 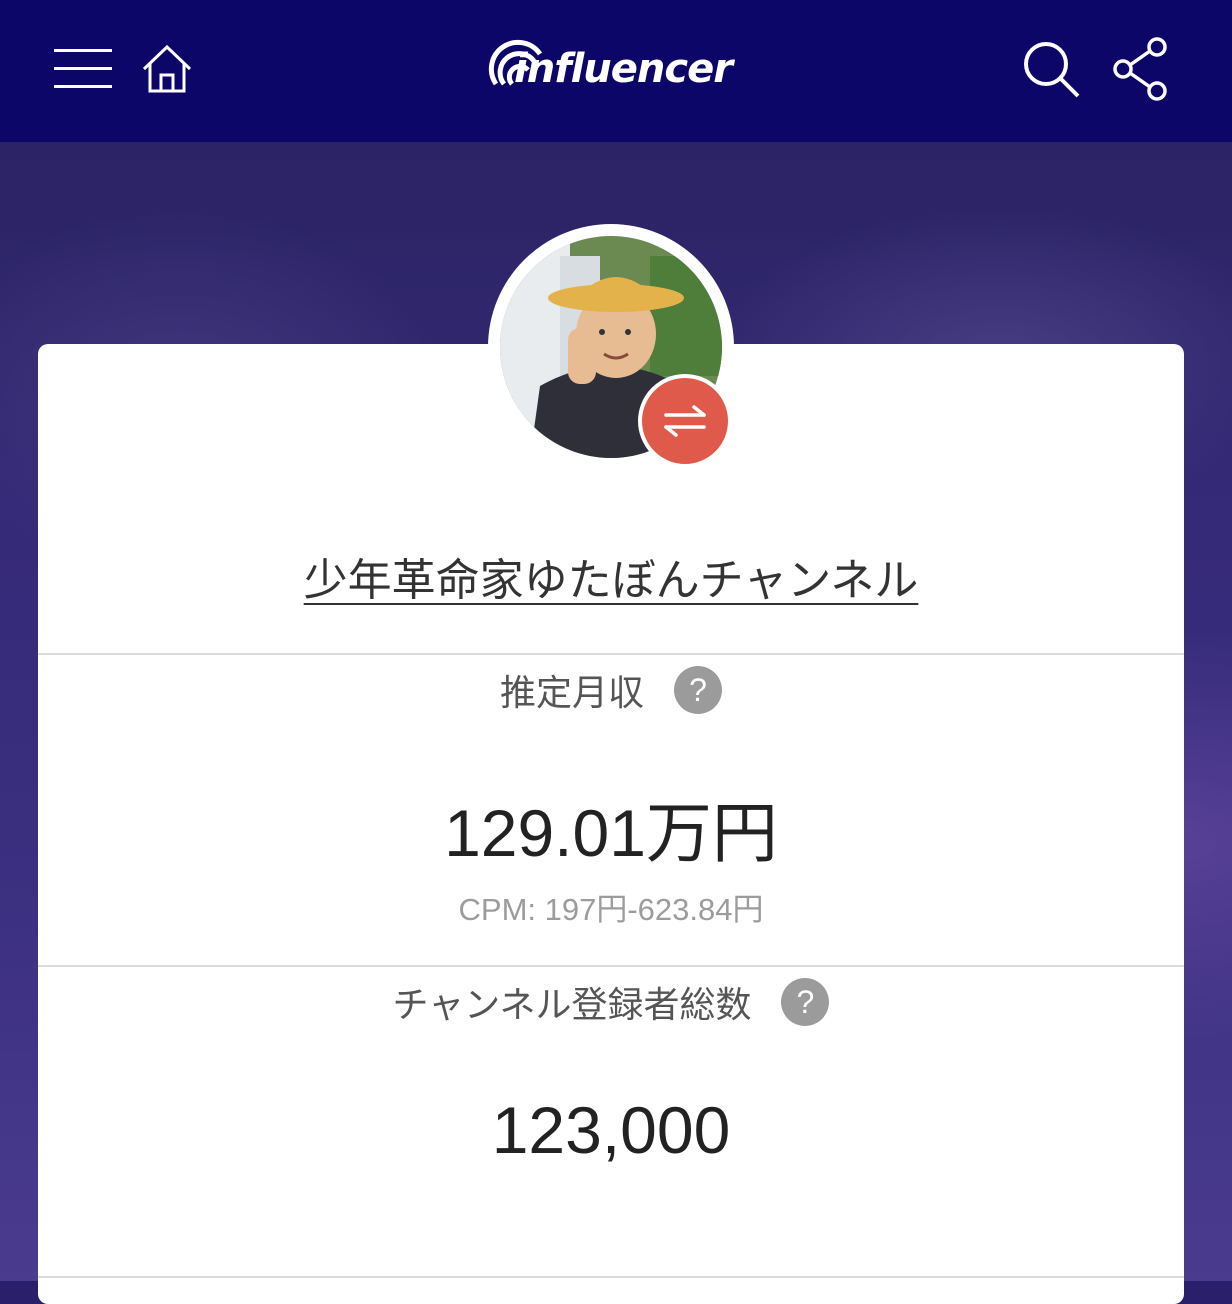 I want to click on cpm-range: CPM: 197円-623.84円, so click(x=611, y=909).